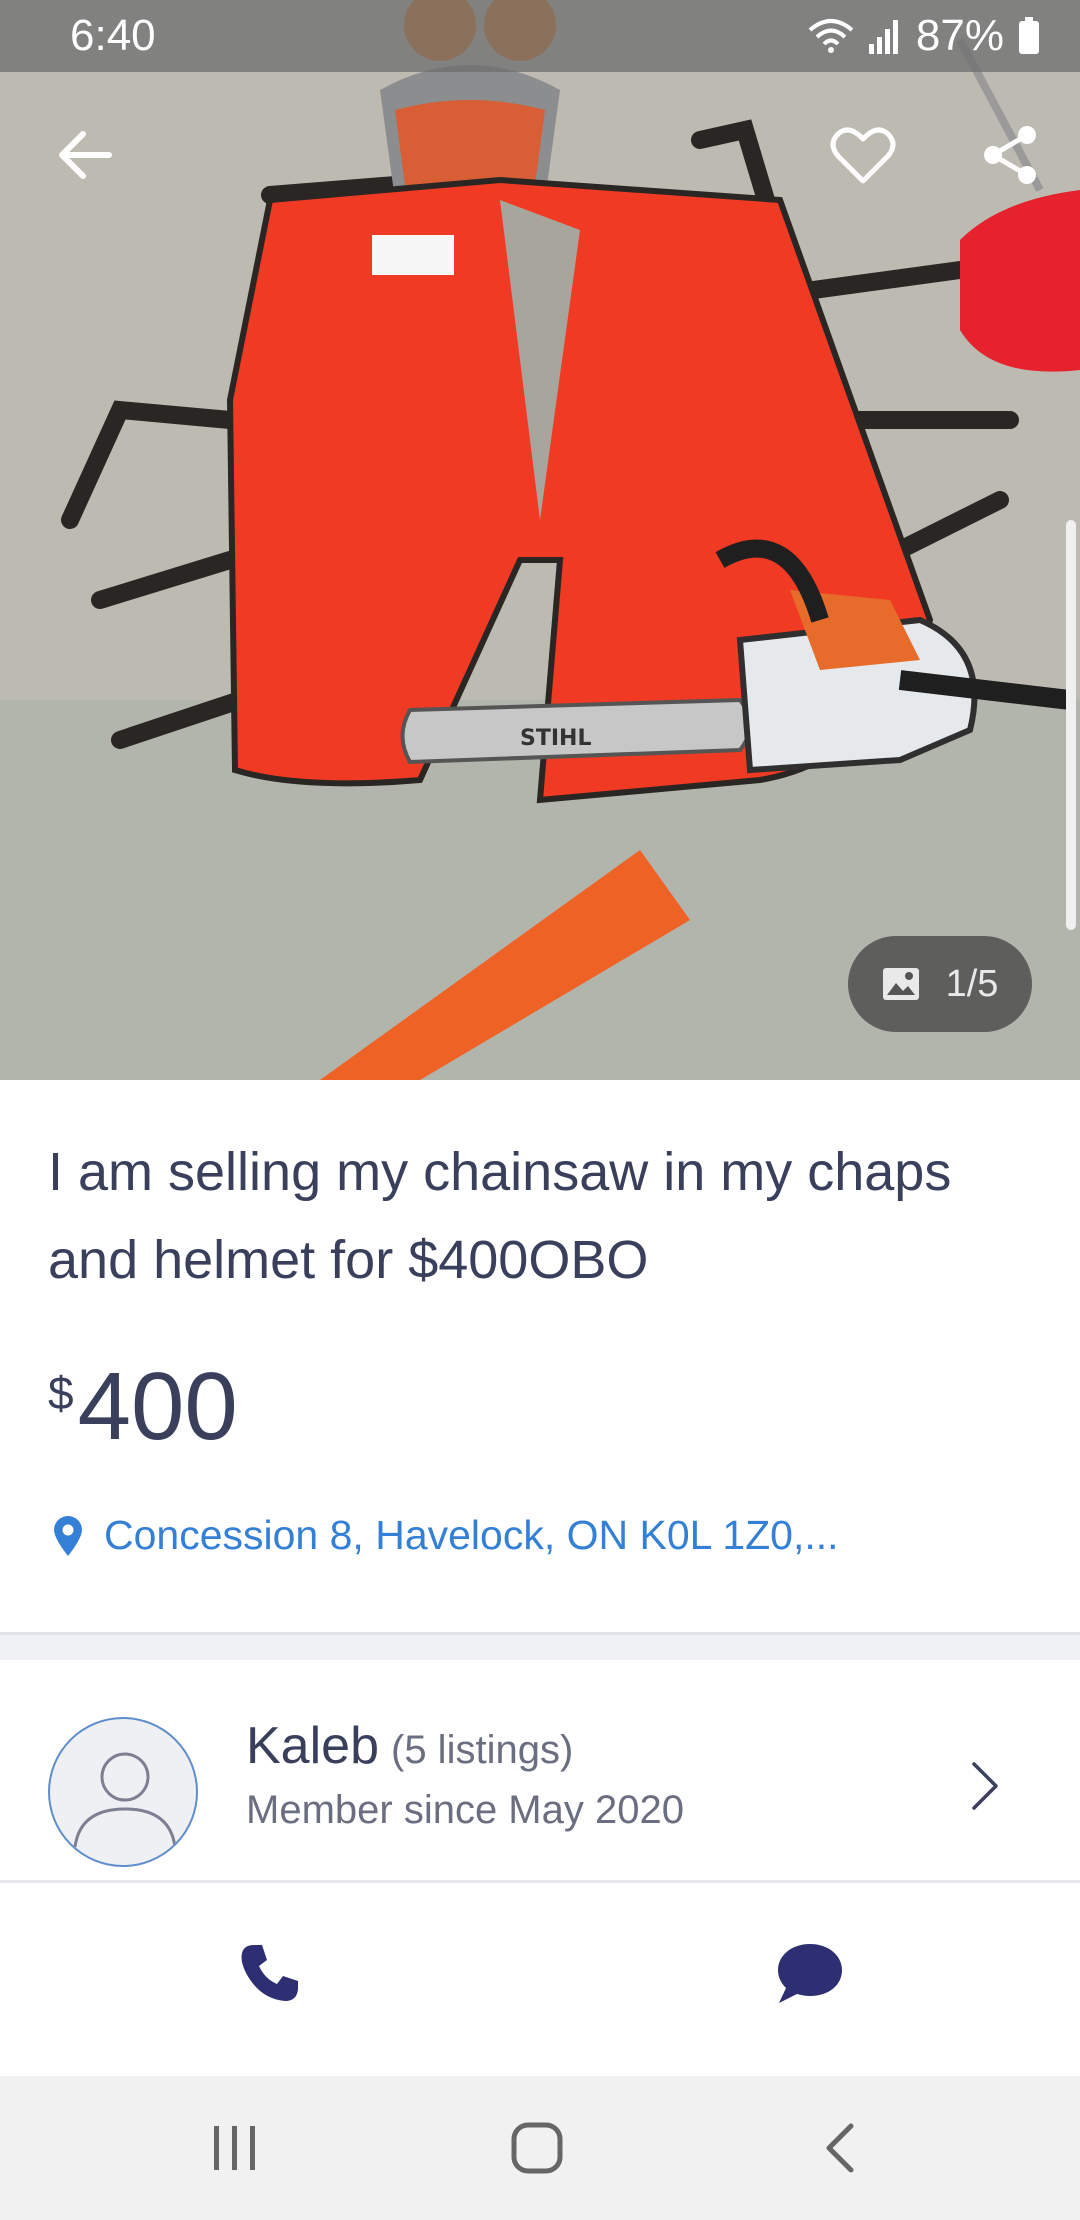 The height and width of the screenshot is (2220, 1080). I want to click on photo-counter: 1/5, so click(972, 983).